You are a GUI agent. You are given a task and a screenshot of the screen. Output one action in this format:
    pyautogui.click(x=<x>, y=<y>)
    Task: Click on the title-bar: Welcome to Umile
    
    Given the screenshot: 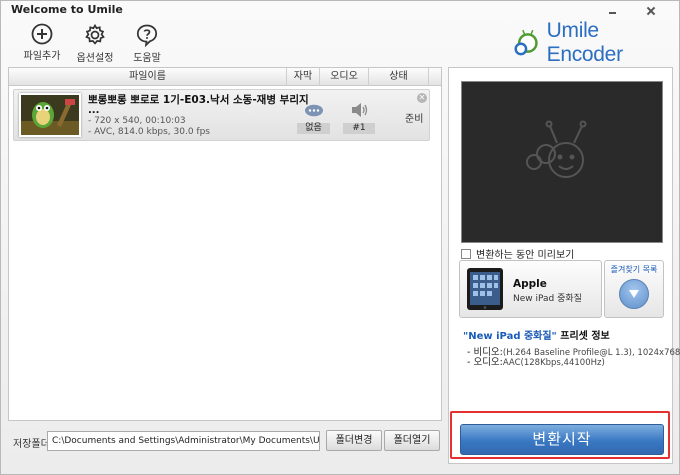 What is the action you would take?
    pyautogui.click(x=340, y=10)
    